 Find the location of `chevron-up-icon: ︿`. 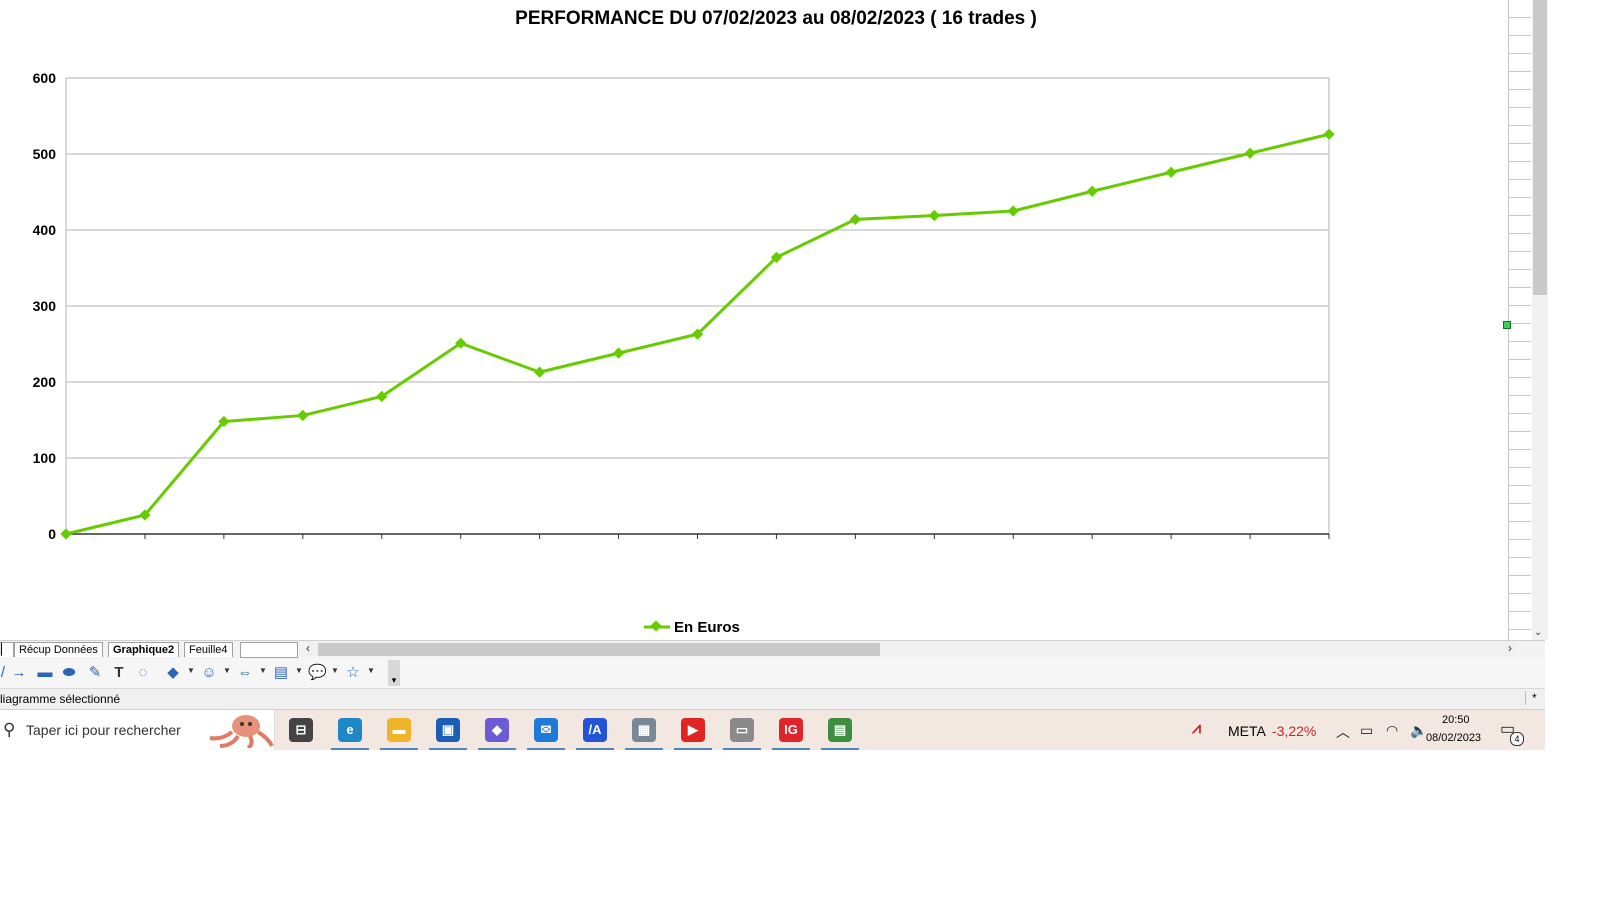

chevron-up-icon: ︿ is located at coordinates (1343, 732).